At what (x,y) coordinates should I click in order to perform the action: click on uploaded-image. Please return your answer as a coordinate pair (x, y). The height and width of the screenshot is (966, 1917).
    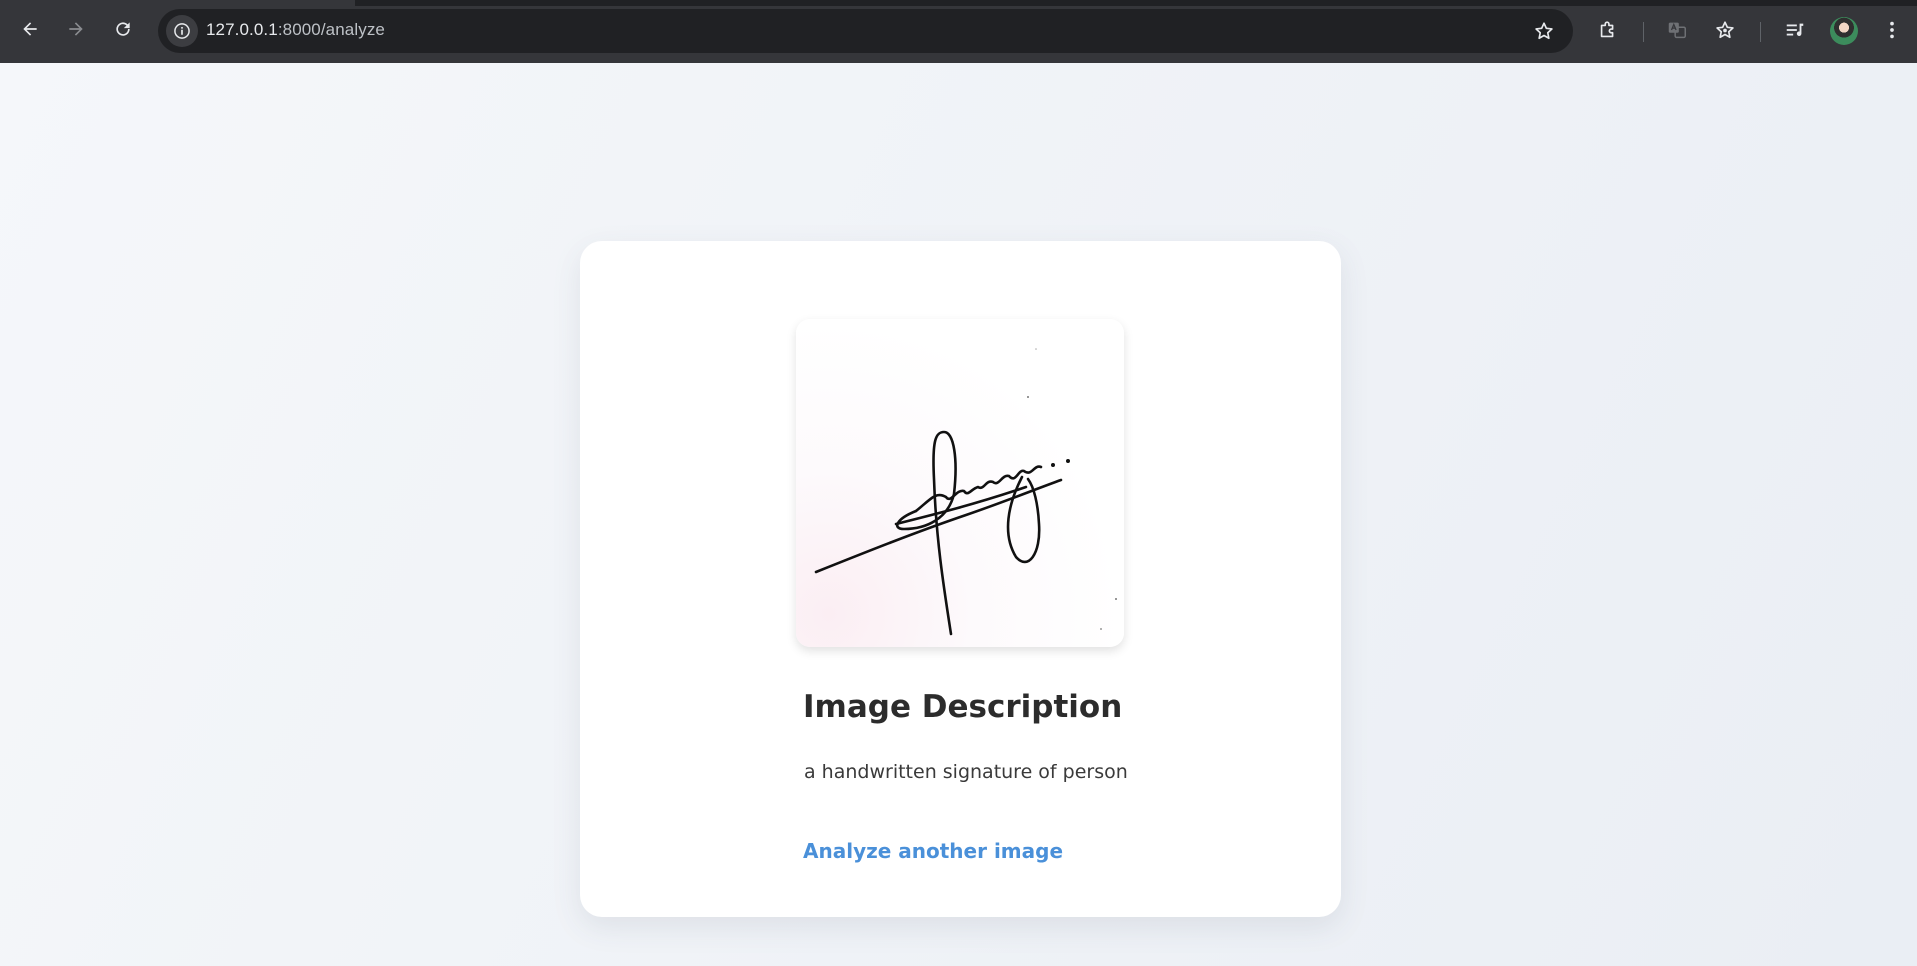
    Looking at the image, I should click on (960, 483).